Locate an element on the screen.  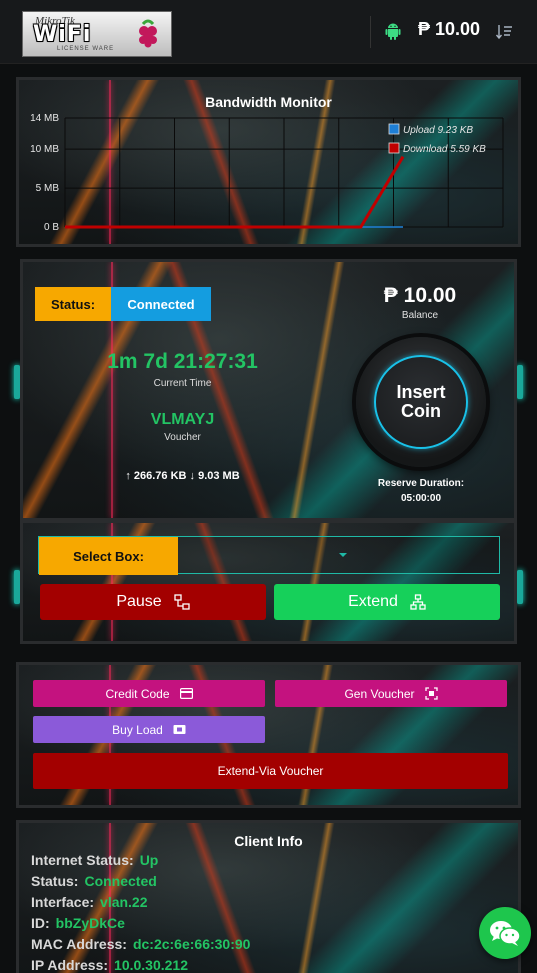
gen-voucher-label: Gen Voucher is located at coordinates (379, 693).